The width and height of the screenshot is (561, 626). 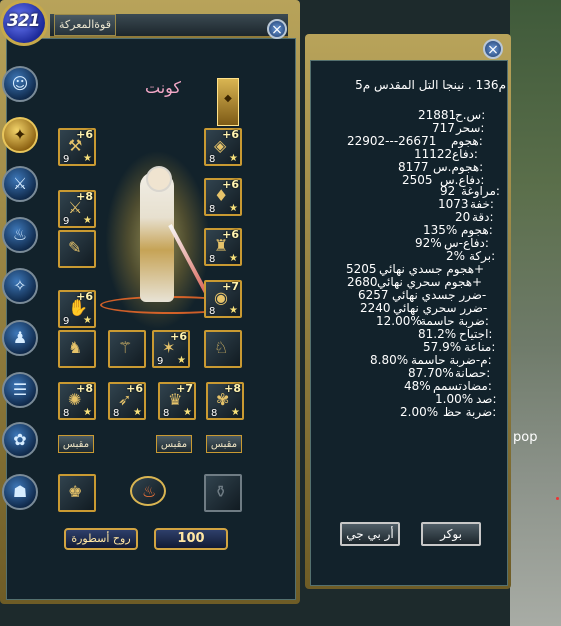 I want to click on book-icon: ☰, so click(x=20, y=390).